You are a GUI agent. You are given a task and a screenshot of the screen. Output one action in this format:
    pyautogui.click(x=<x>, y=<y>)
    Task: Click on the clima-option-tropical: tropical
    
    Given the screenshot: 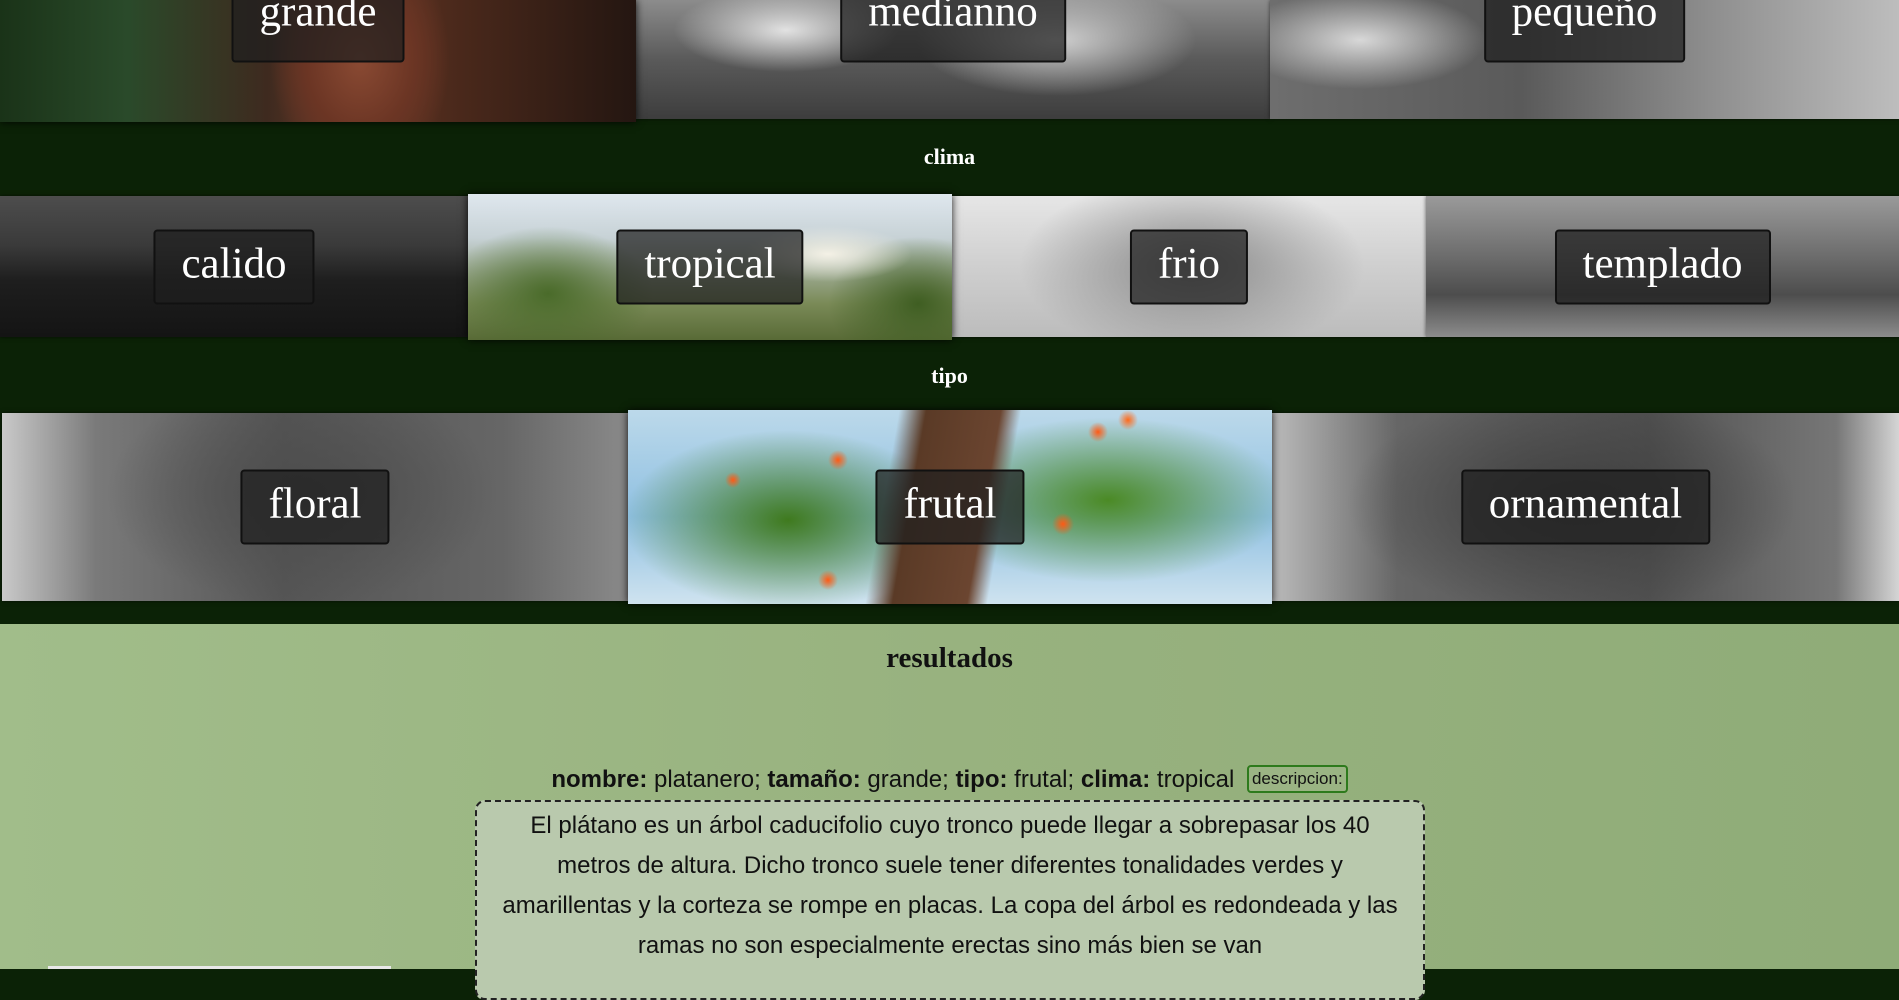 What is the action you would take?
    pyautogui.click(x=710, y=267)
    